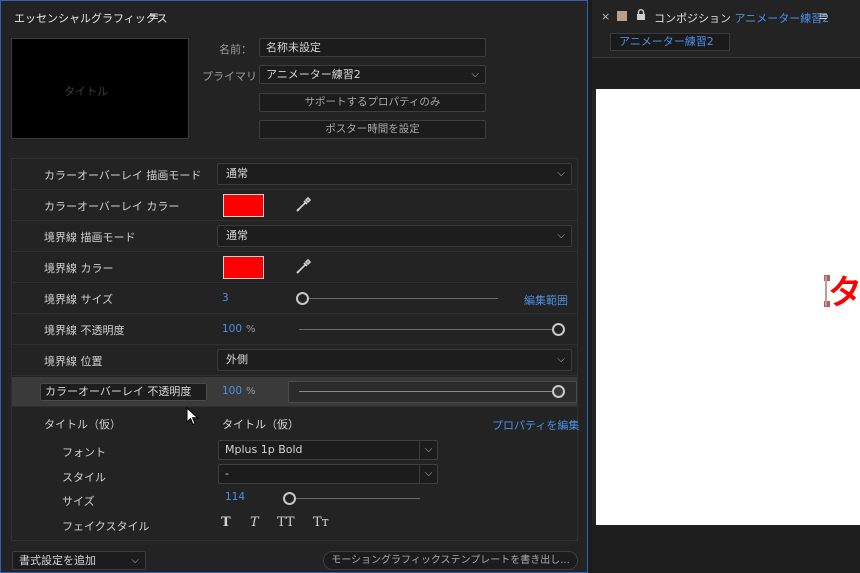  Describe the element at coordinates (286, 522) in the screenshot. I see `all-caps-button: TT` at that location.